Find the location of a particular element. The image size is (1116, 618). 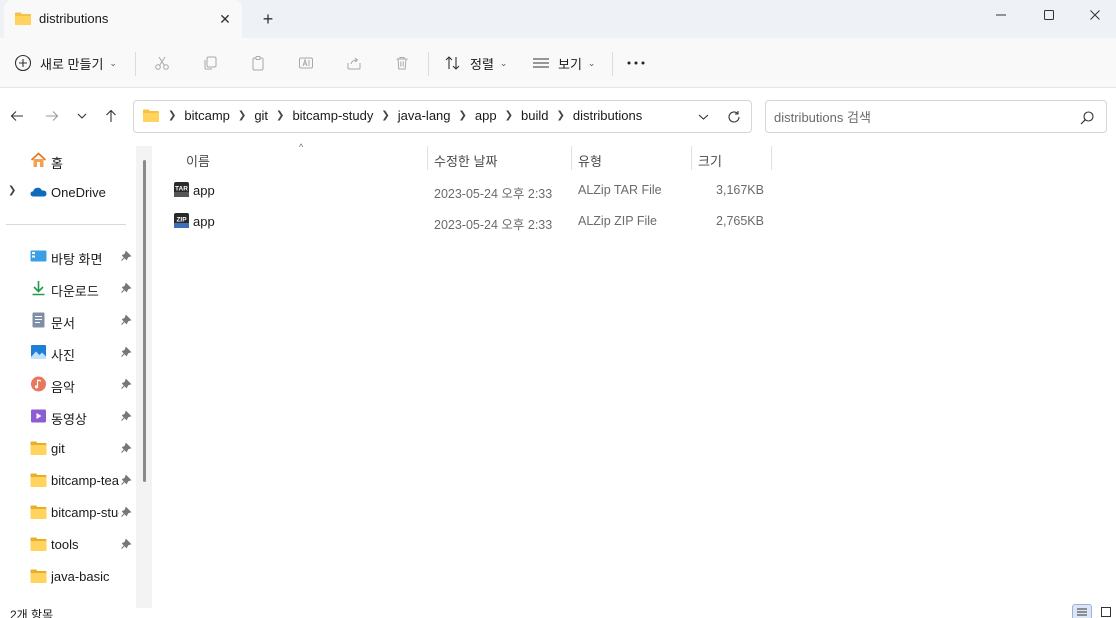

copy-button is located at coordinates (210, 63).